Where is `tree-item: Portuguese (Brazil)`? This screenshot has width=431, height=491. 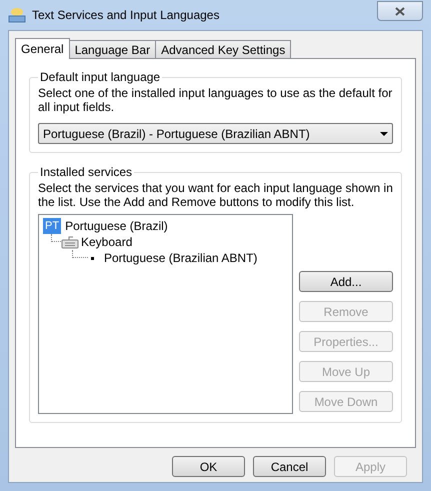
tree-item: Portuguese (Brazil) is located at coordinates (116, 226).